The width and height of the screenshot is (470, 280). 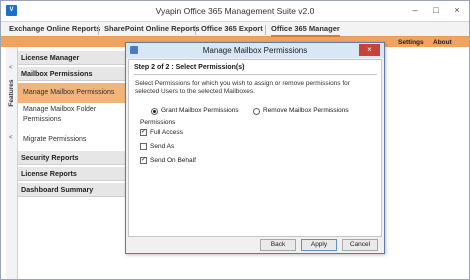 I want to click on step-heading: Step 2 of 2 : Select Permission(s), so click(x=189, y=67).